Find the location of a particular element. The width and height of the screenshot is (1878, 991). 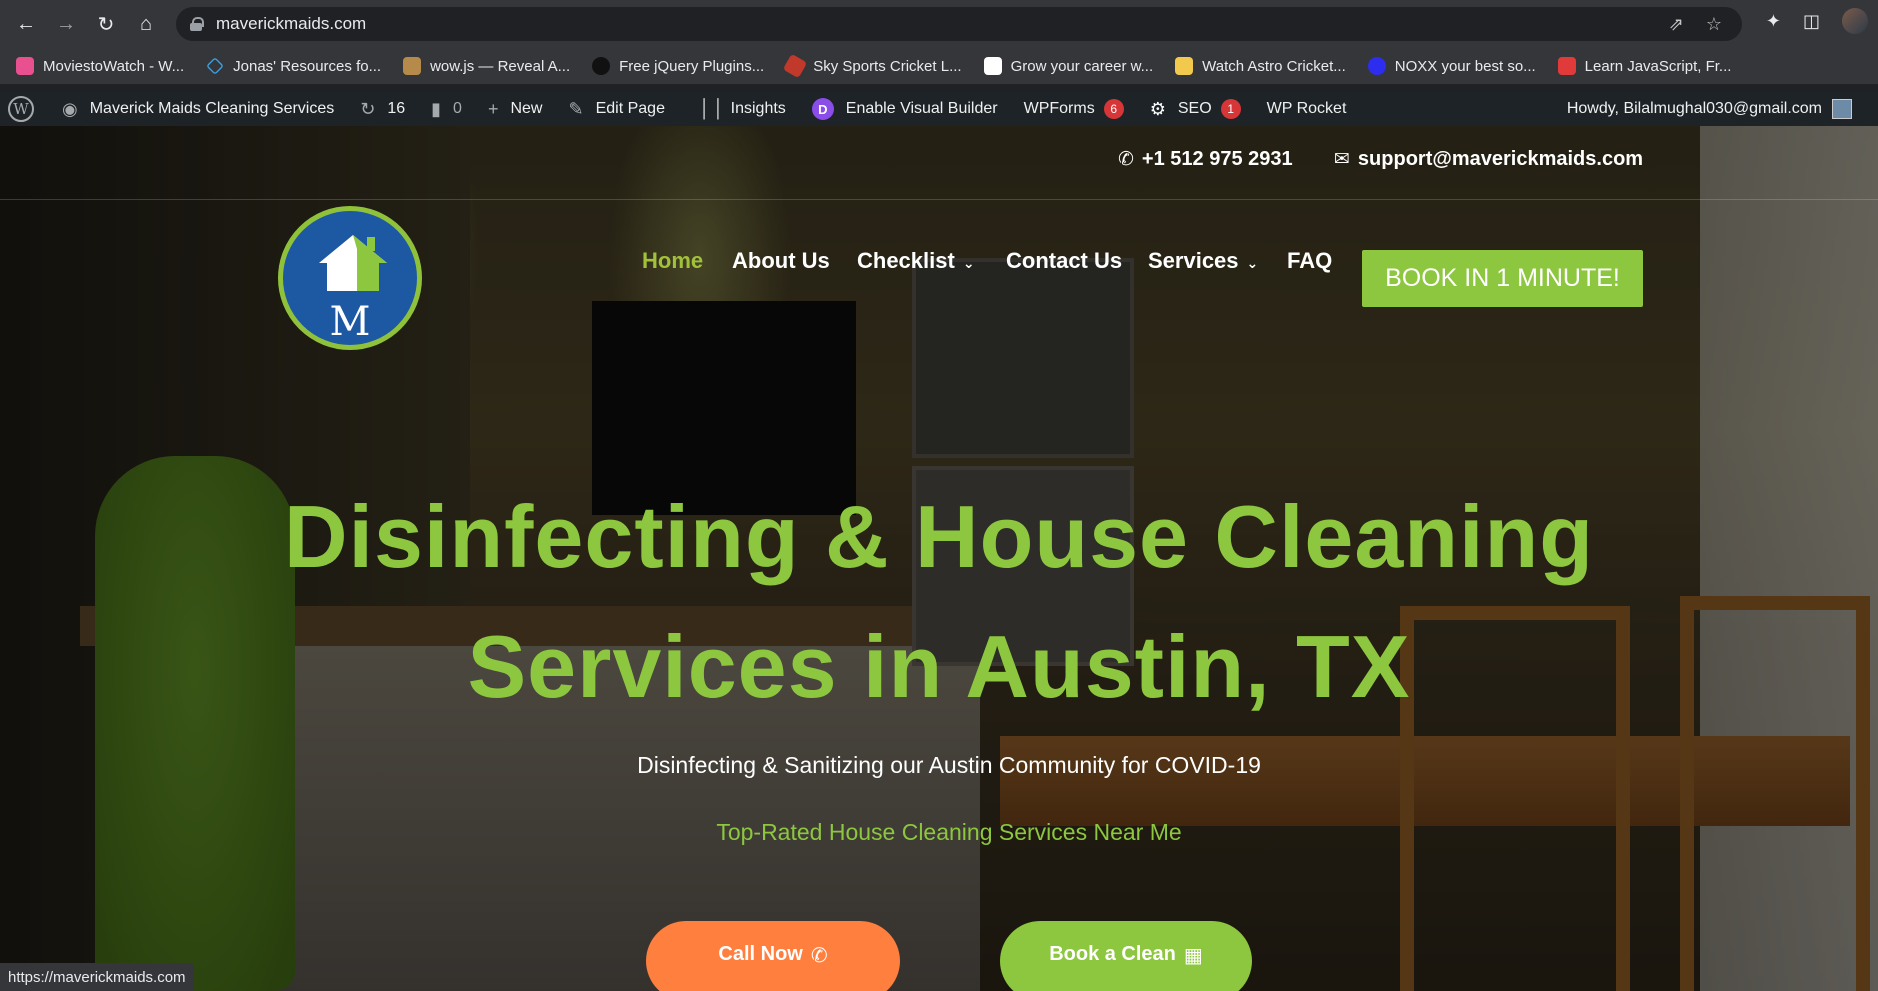

calendar-icon: ▦ is located at coordinates (1193, 956).